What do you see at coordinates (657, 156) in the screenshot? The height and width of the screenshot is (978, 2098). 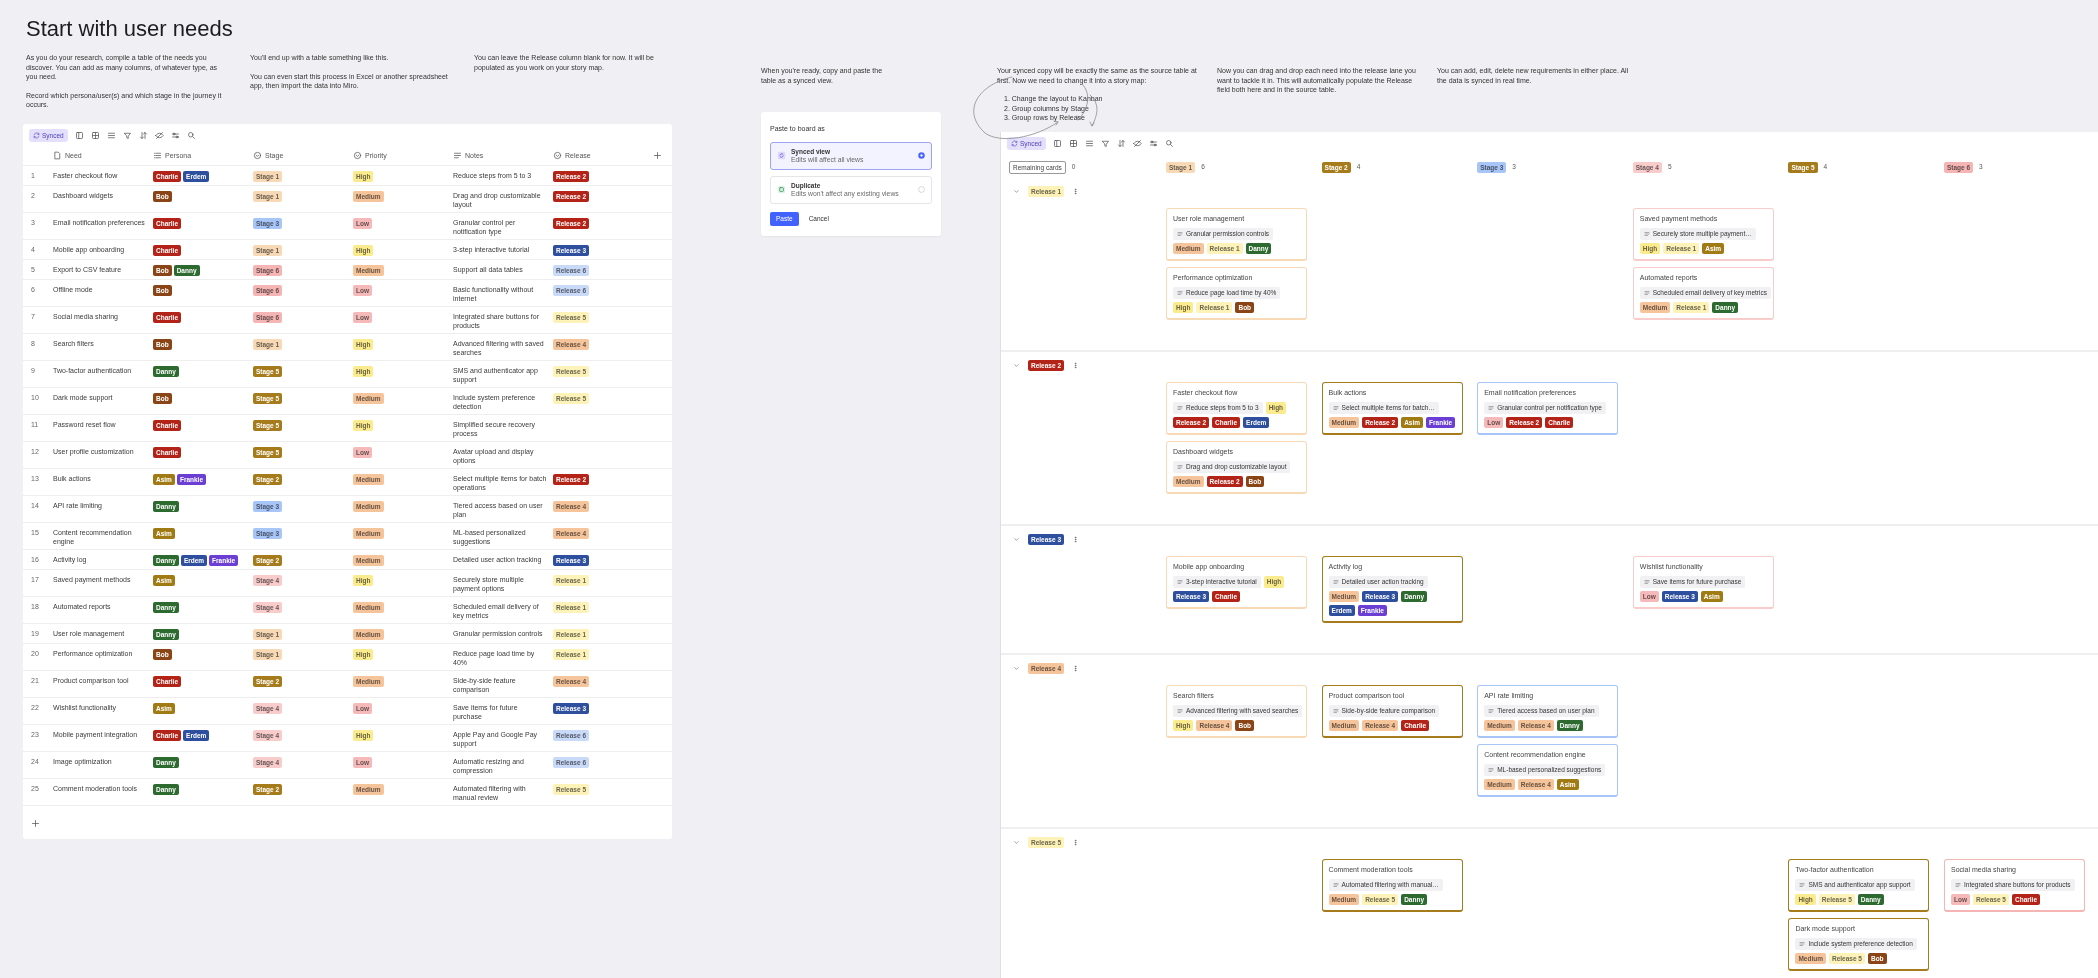 I see `add-column-icon` at bounding box center [657, 156].